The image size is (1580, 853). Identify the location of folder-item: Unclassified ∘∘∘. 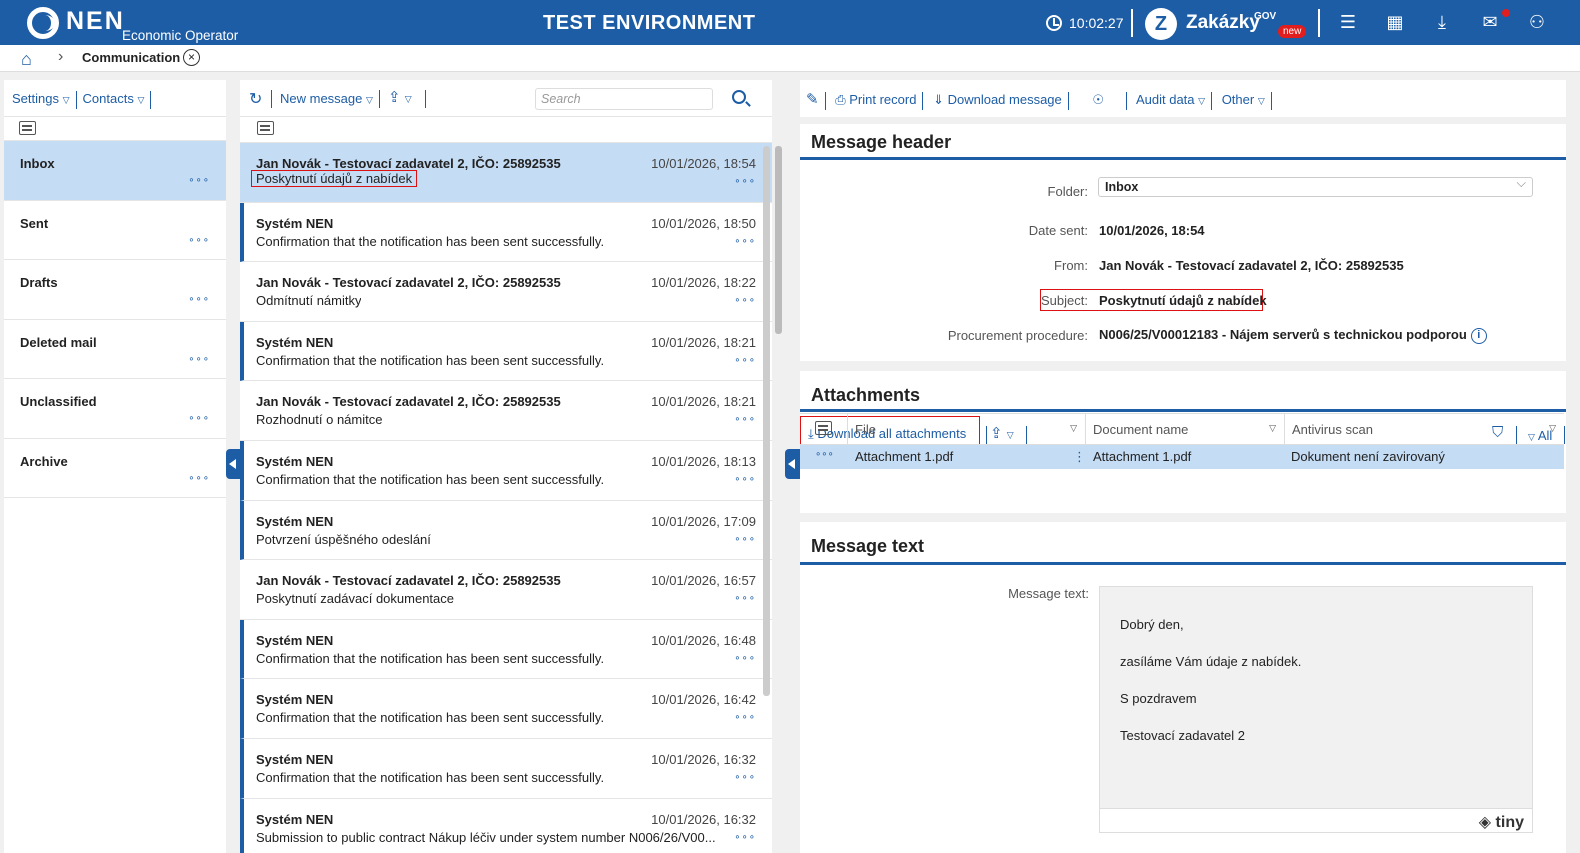
(115, 409).